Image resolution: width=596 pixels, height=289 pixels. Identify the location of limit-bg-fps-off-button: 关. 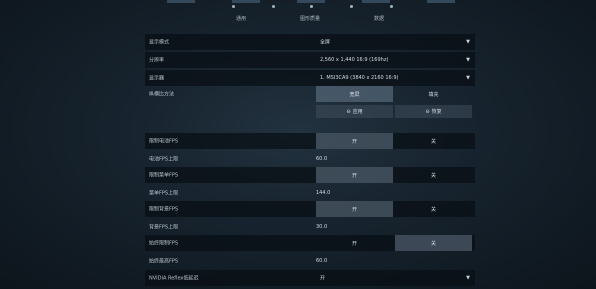
(433, 209).